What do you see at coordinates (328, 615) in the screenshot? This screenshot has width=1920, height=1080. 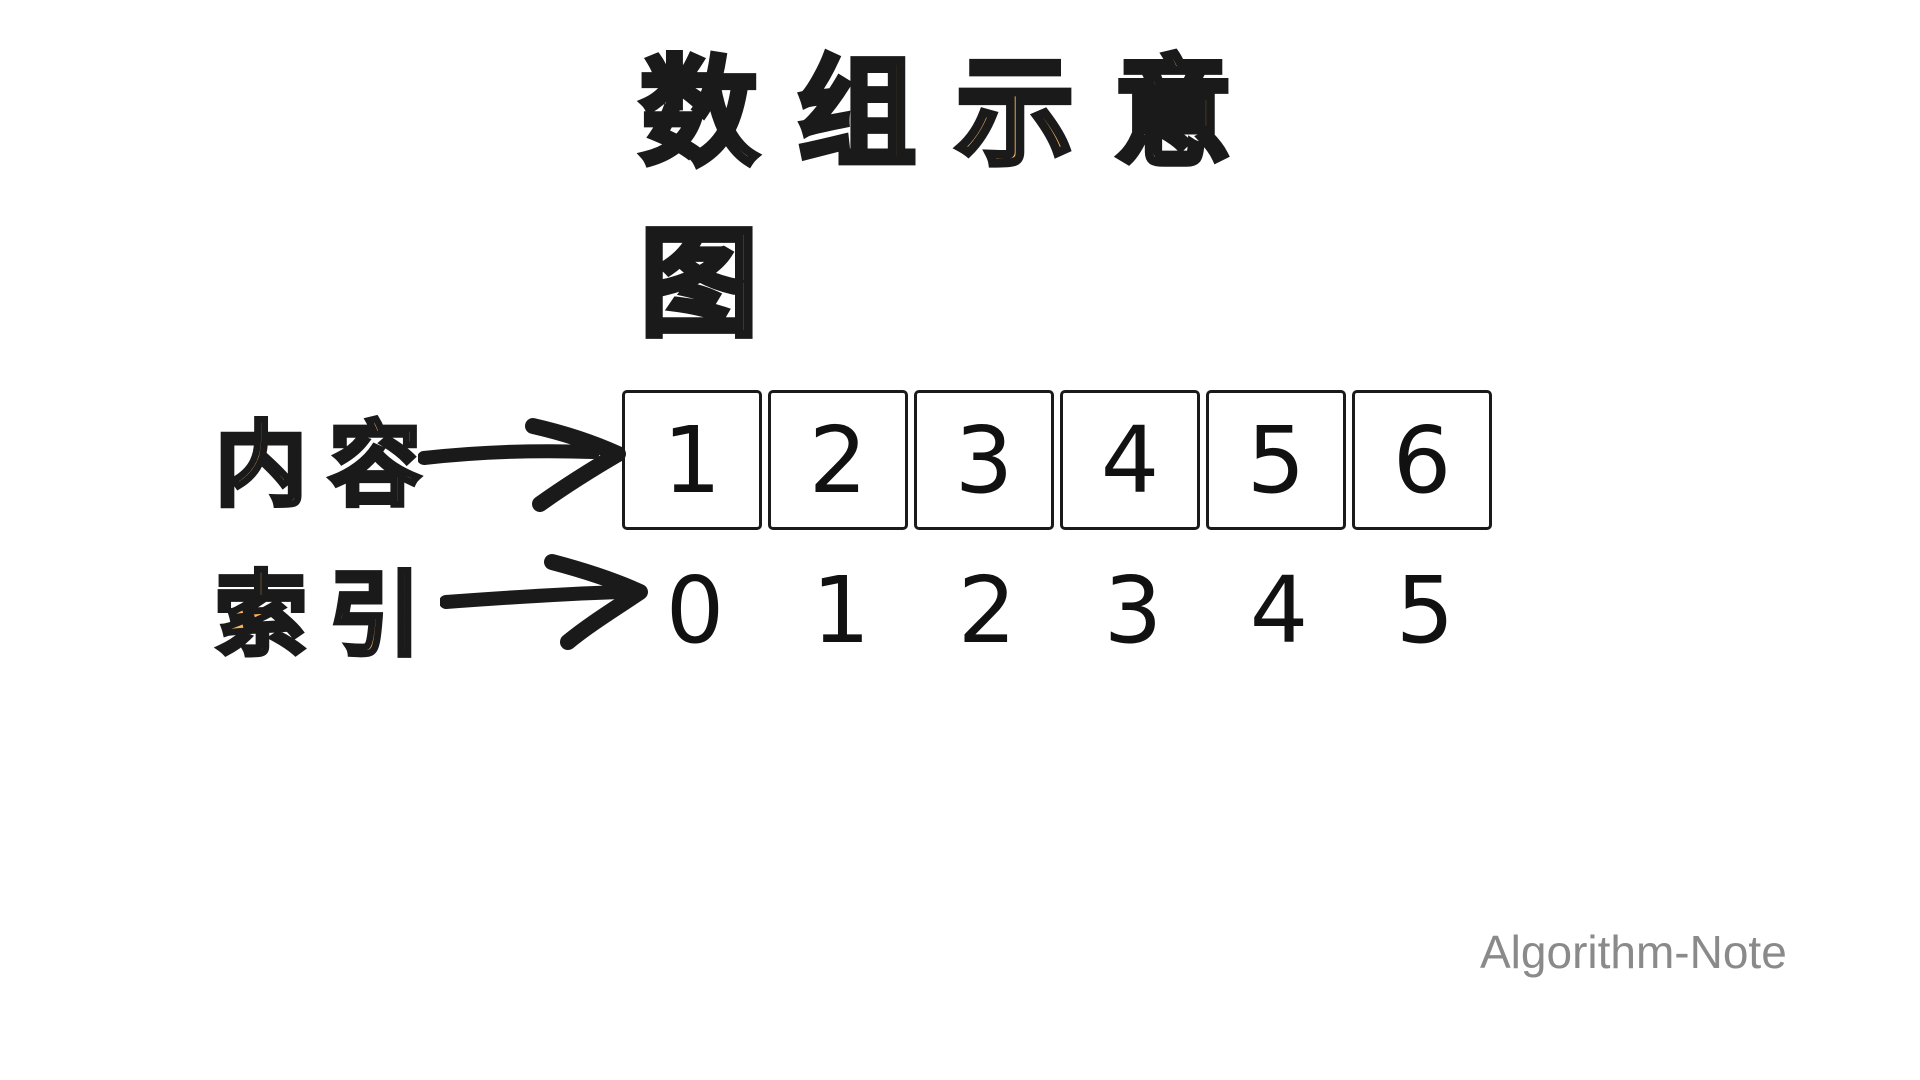 I see `index-label: 索引` at bounding box center [328, 615].